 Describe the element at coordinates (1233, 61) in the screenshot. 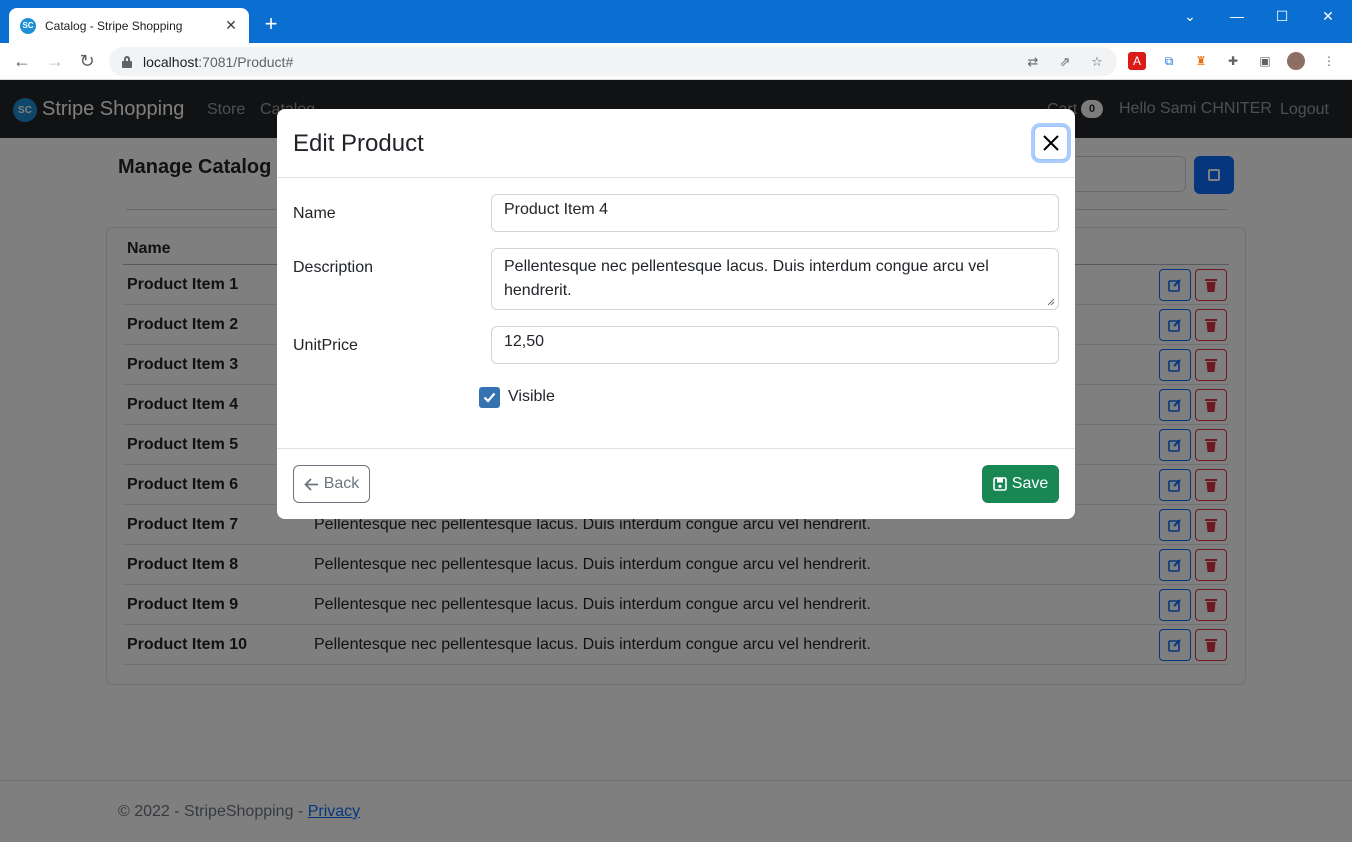

I see `extensions-puzzle-icon: ✚` at that location.